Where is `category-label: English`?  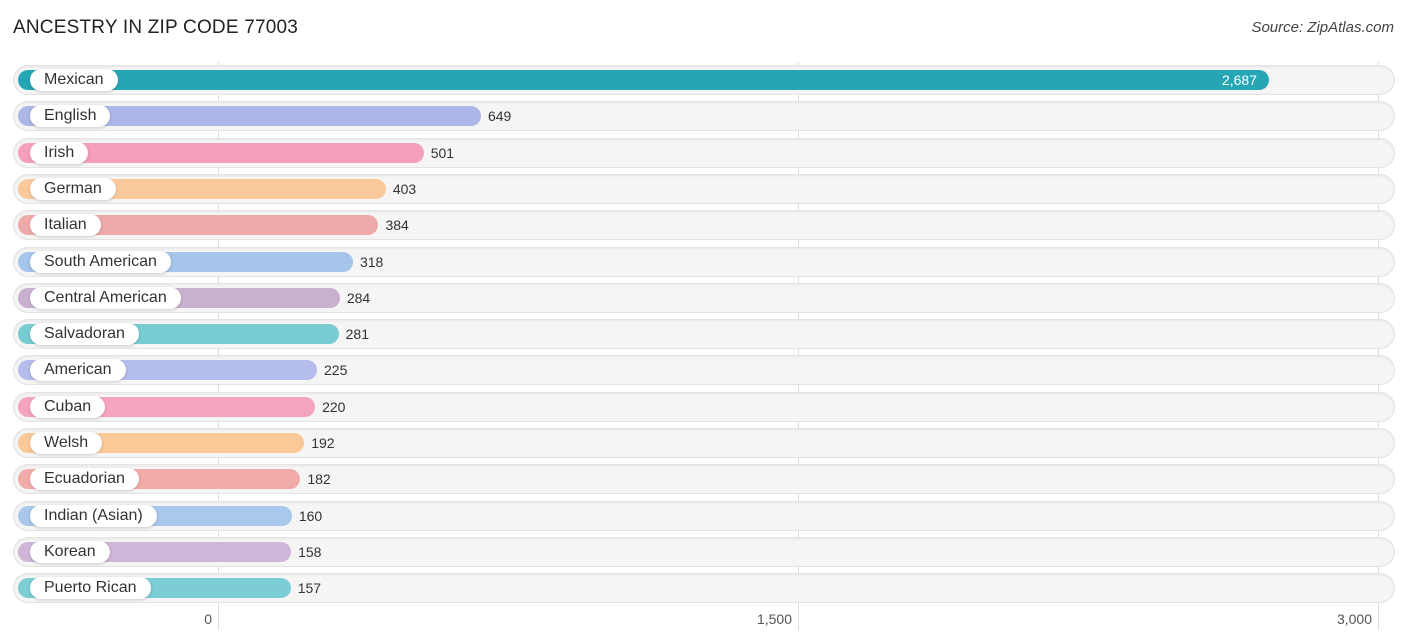 category-label: English is located at coordinates (70, 116).